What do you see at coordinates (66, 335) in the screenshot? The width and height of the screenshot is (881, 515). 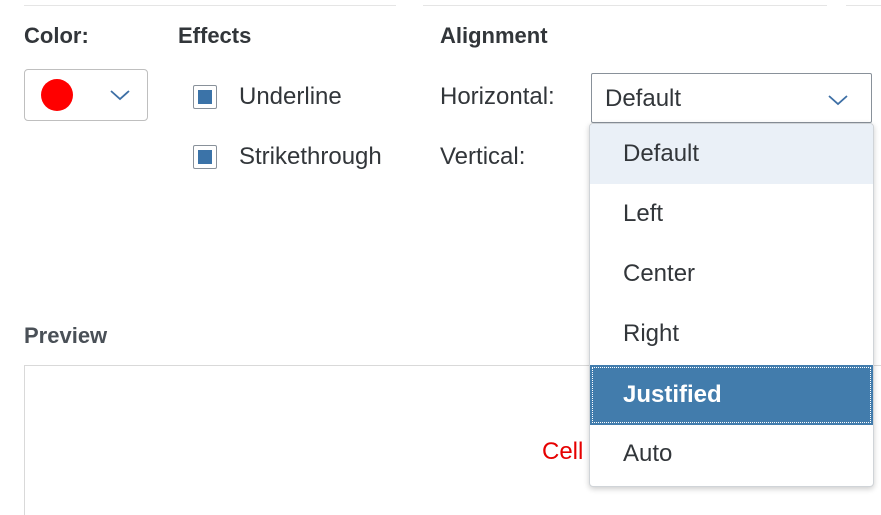 I see `preview-label: Preview` at bounding box center [66, 335].